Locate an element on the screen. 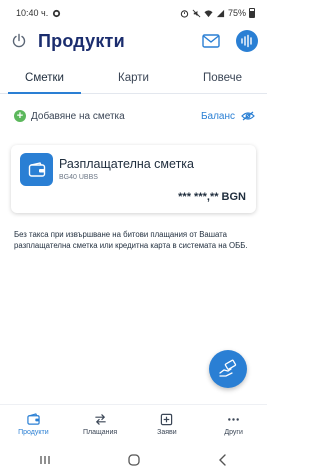 This screenshot has height=476, width=320. app-header: Продукти is located at coordinates (133, 42).